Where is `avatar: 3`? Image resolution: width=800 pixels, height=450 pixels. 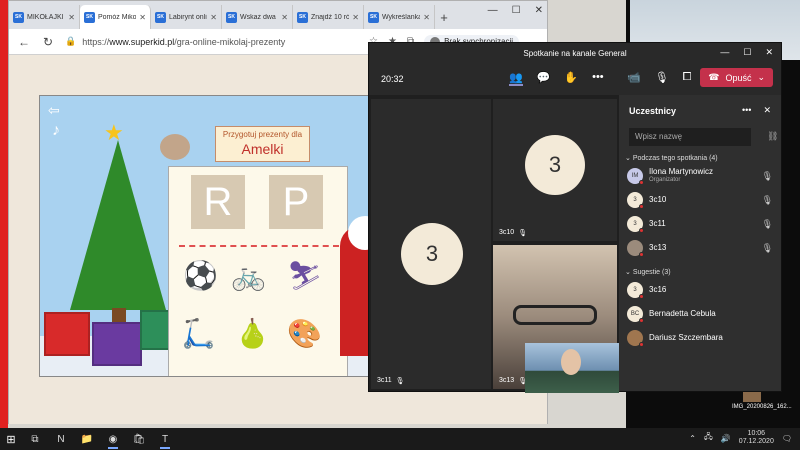 avatar: 3 is located at coordinates (432, 254).